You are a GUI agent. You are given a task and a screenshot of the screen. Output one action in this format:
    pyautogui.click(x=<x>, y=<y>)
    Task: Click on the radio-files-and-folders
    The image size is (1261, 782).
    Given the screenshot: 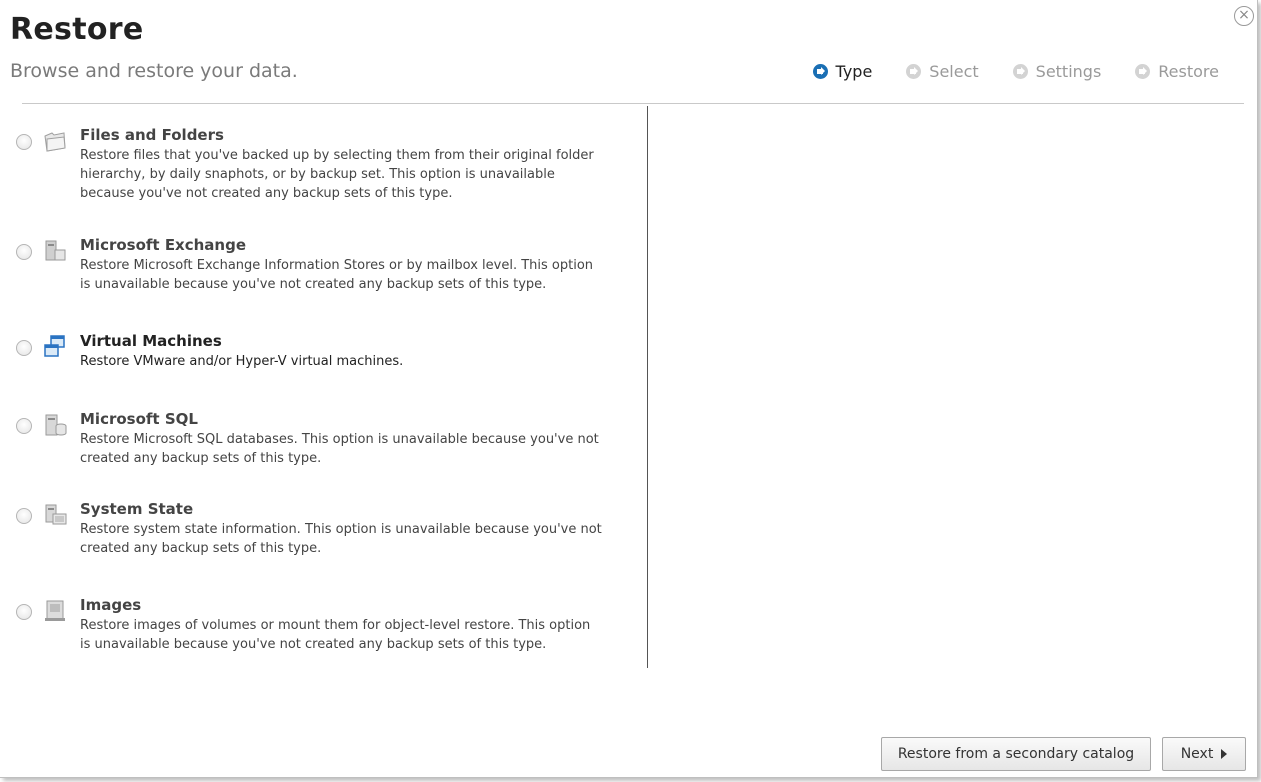 What is the action you would take?
    pyautogui.click(x=24, y=142)
    